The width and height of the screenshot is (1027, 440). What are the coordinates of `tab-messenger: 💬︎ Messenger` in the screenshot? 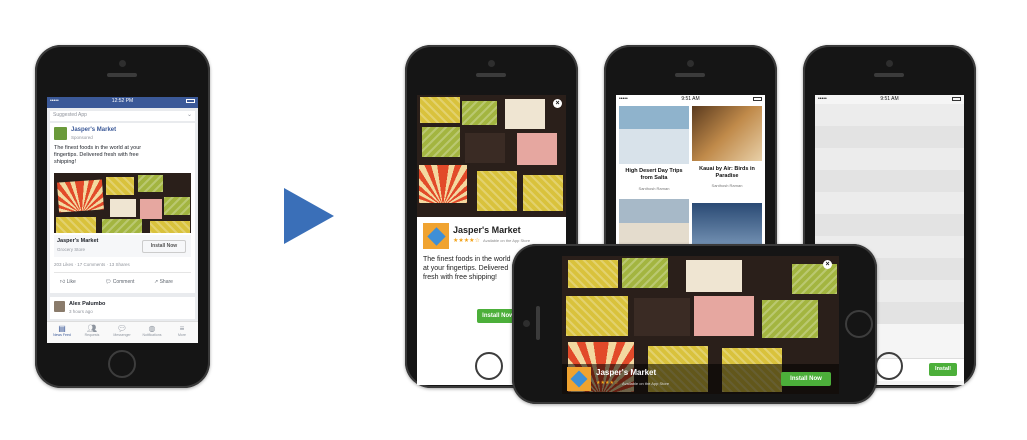 It's located at (122, 330).